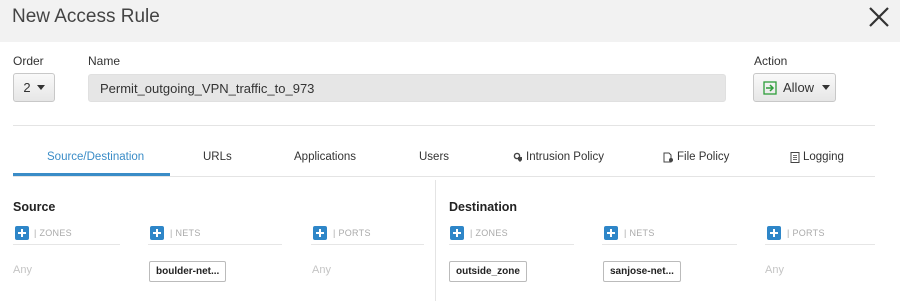 Image resolution: width=900 pixels, height=301 pixels. I want to click on source-ports-divider, so click(367, 244).